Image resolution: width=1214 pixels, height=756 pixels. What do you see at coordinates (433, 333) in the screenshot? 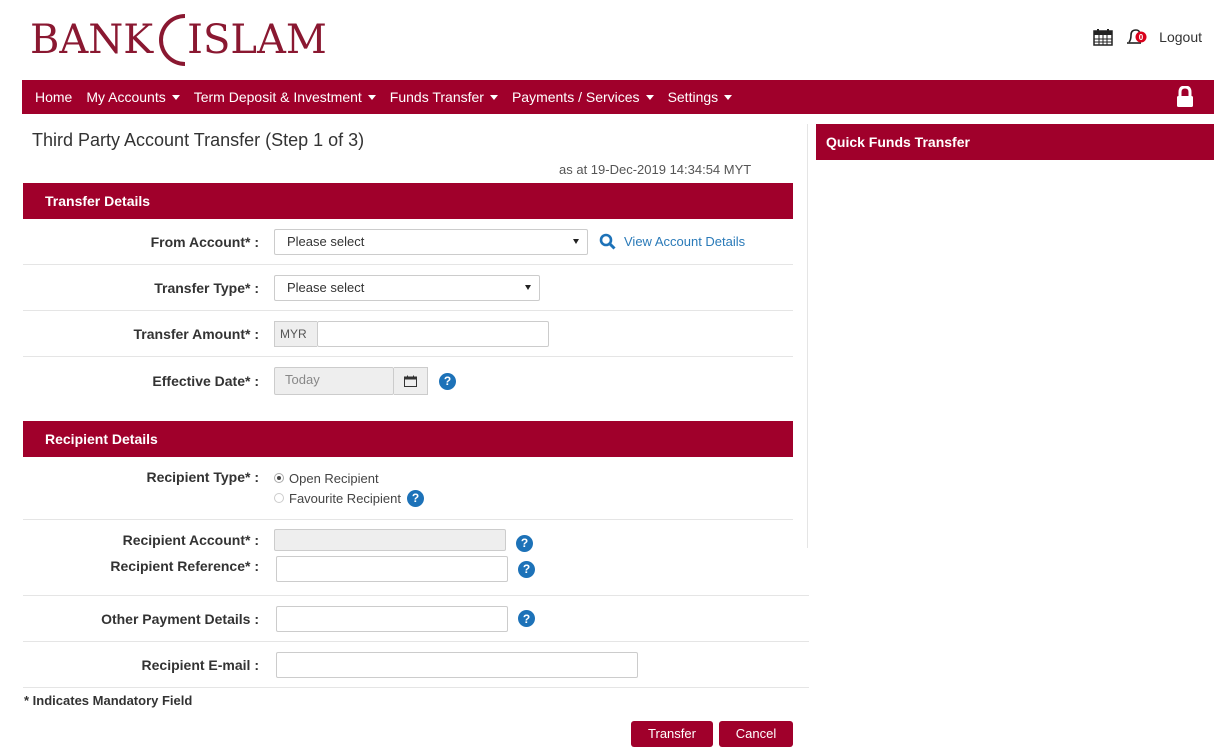
I see `transfer-amount-input` at bounding box center [433, 333].